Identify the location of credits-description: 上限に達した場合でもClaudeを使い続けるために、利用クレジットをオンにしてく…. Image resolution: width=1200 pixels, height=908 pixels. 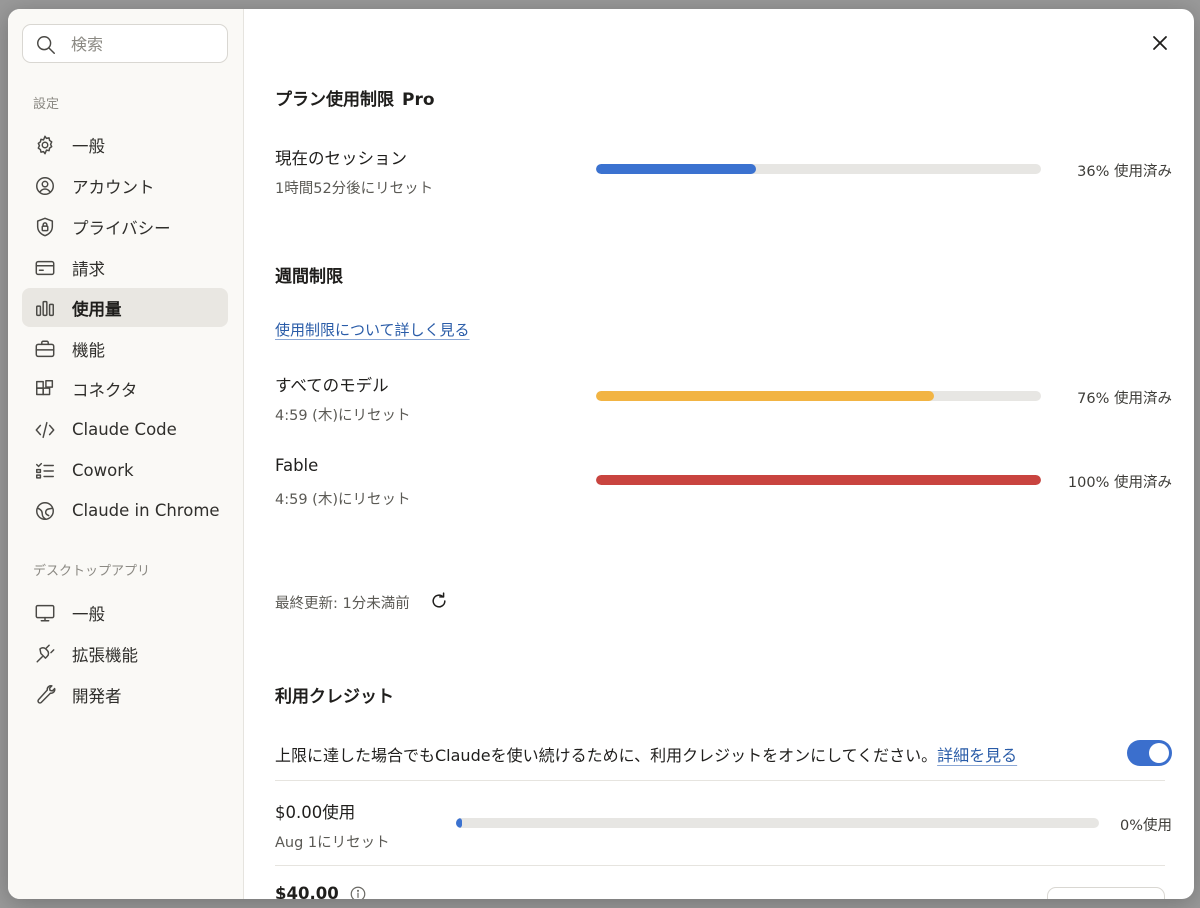
(646, 754).